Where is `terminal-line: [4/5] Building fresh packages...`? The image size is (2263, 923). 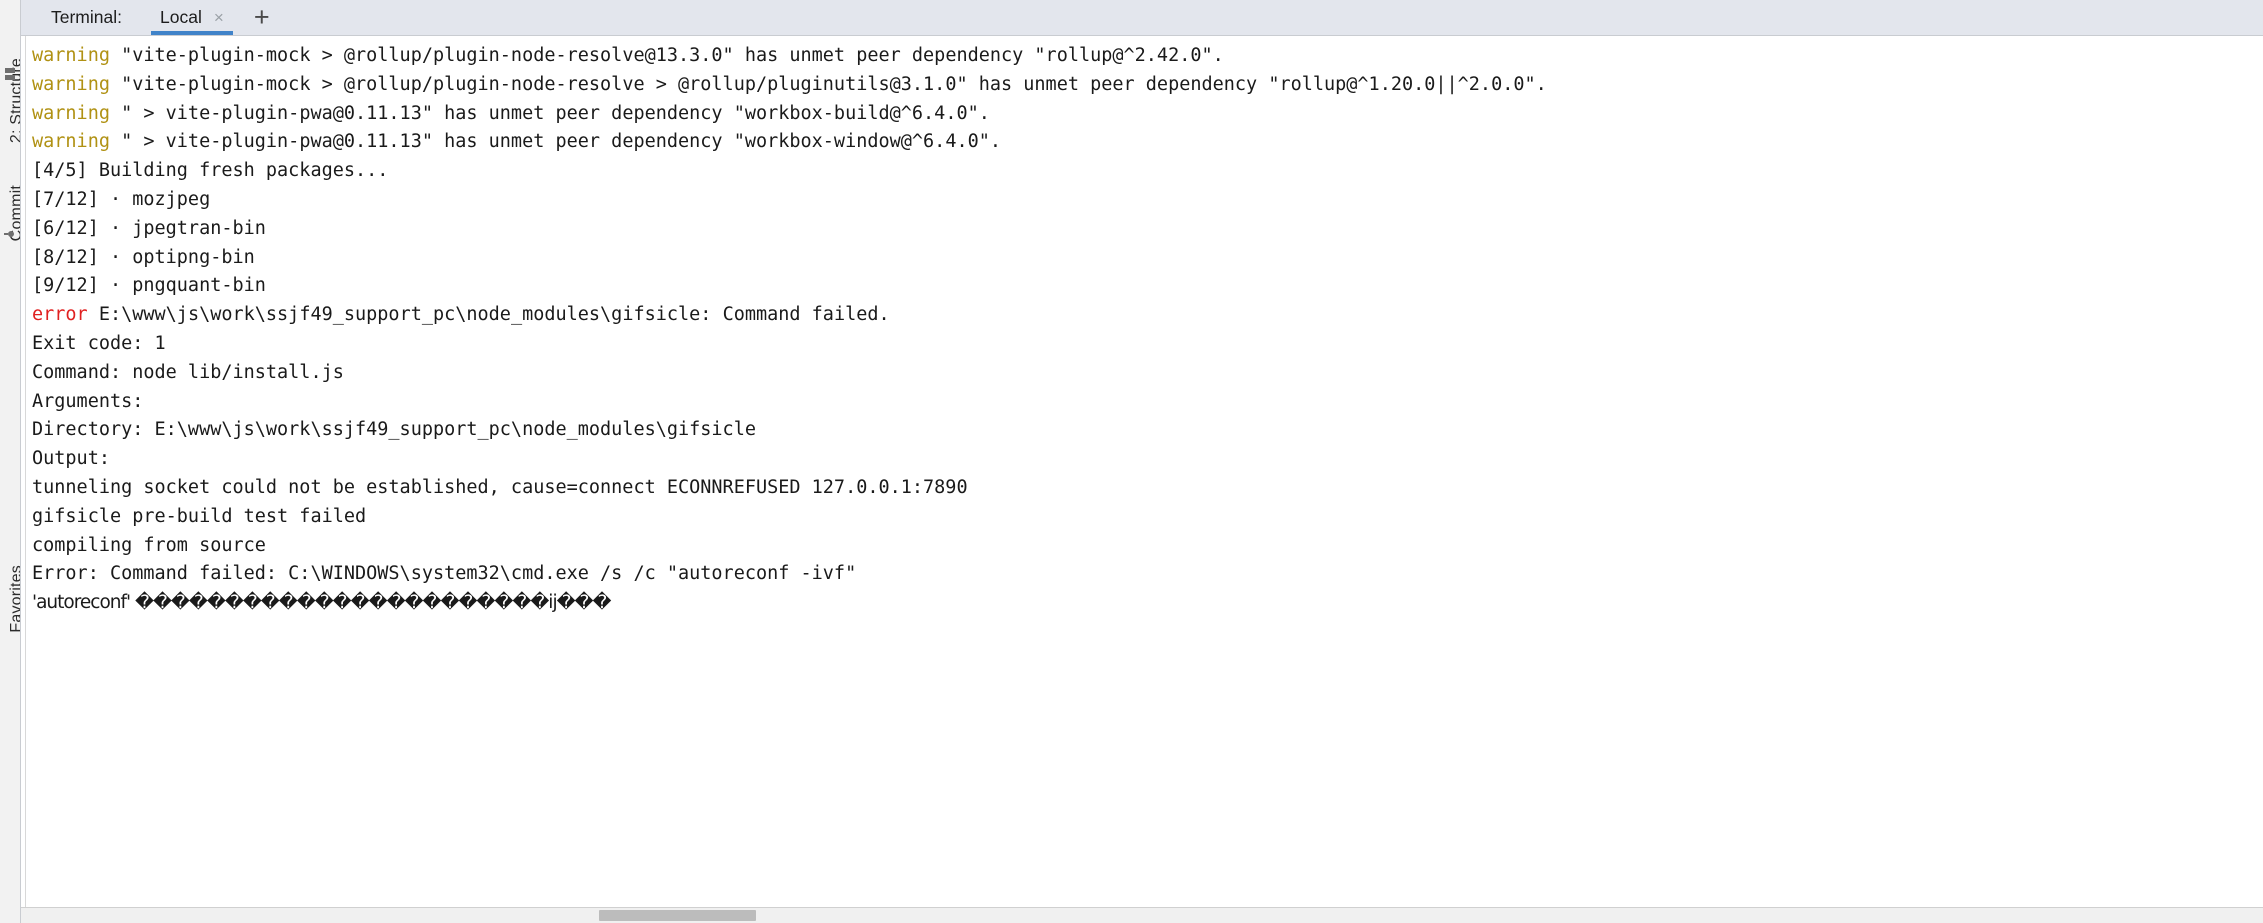
terminal-line: [4/5] Building fresh packages... is located at coordinates (1147, 171).